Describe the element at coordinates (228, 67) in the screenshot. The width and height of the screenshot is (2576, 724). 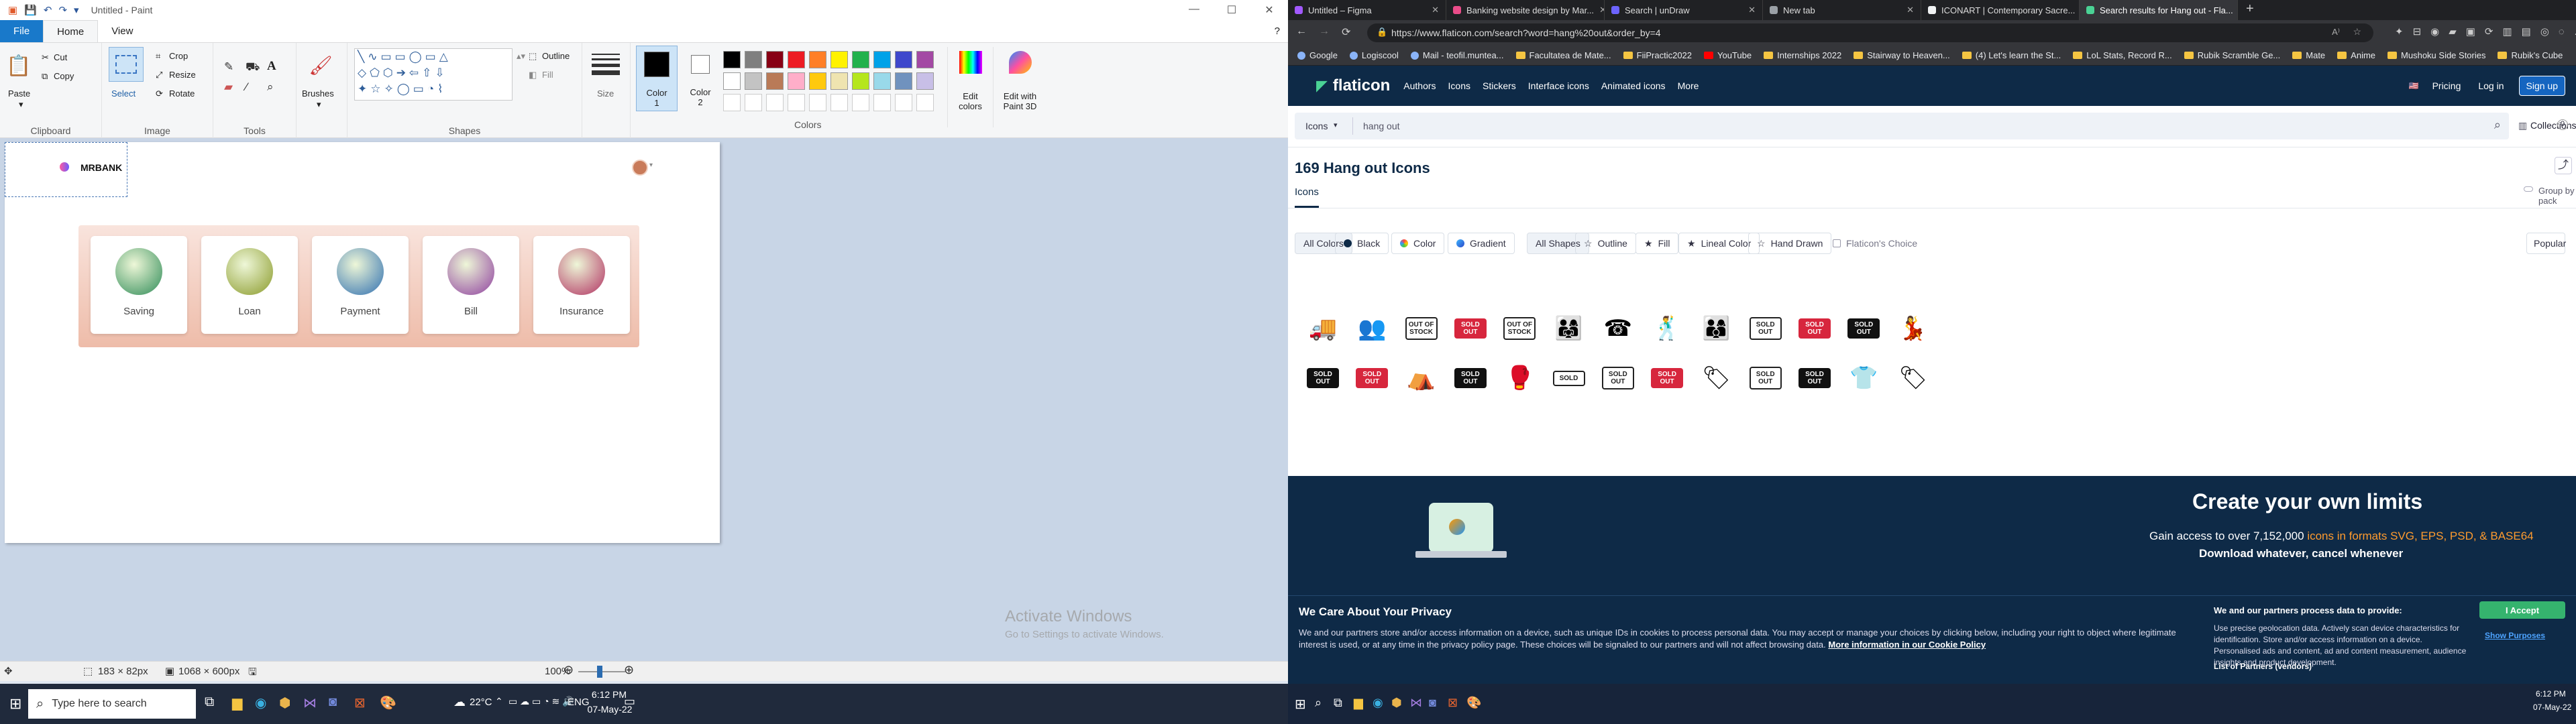
I see `pencil-icon: ✎` at that location.